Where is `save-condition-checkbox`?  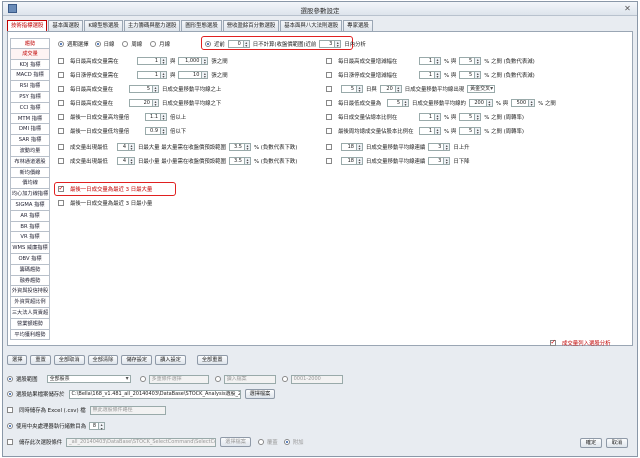 save-condition-checkbox is located at coordinates (10, 442).